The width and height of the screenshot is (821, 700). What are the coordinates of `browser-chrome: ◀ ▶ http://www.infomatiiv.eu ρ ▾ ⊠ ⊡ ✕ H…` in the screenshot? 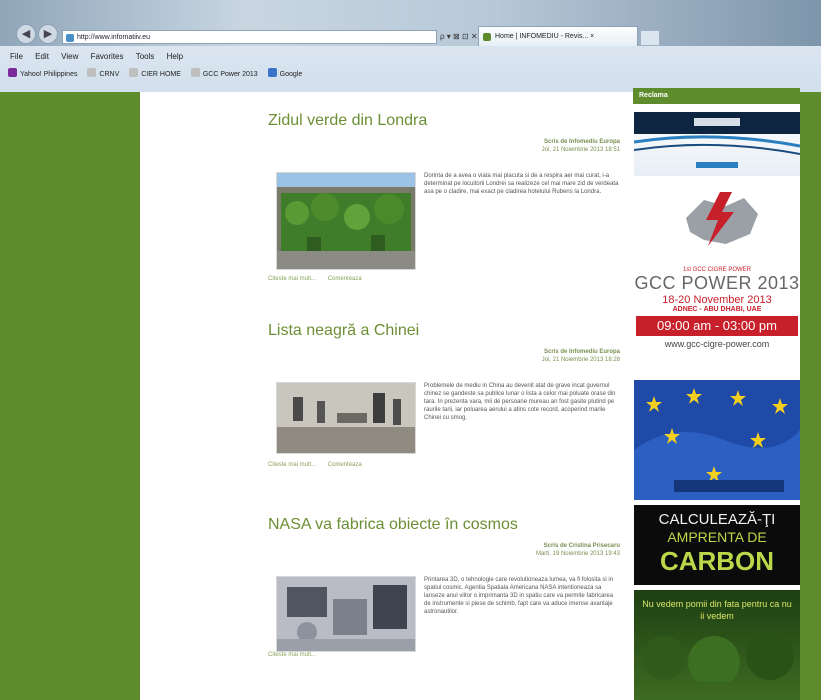 It's located at (410, 46).